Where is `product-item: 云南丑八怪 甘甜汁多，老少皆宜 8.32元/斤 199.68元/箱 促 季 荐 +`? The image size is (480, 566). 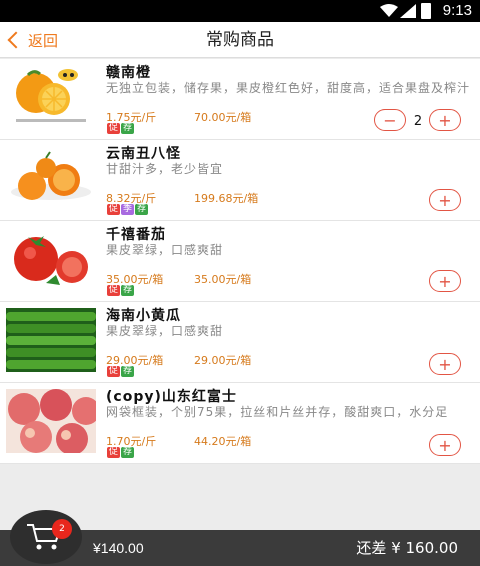
product-item: 云南丑八怪 甘甜汁多，老少皆宜 8.32元/斤 199.68元/箱 促 季 荐 + is located at coordinates (240, 180).